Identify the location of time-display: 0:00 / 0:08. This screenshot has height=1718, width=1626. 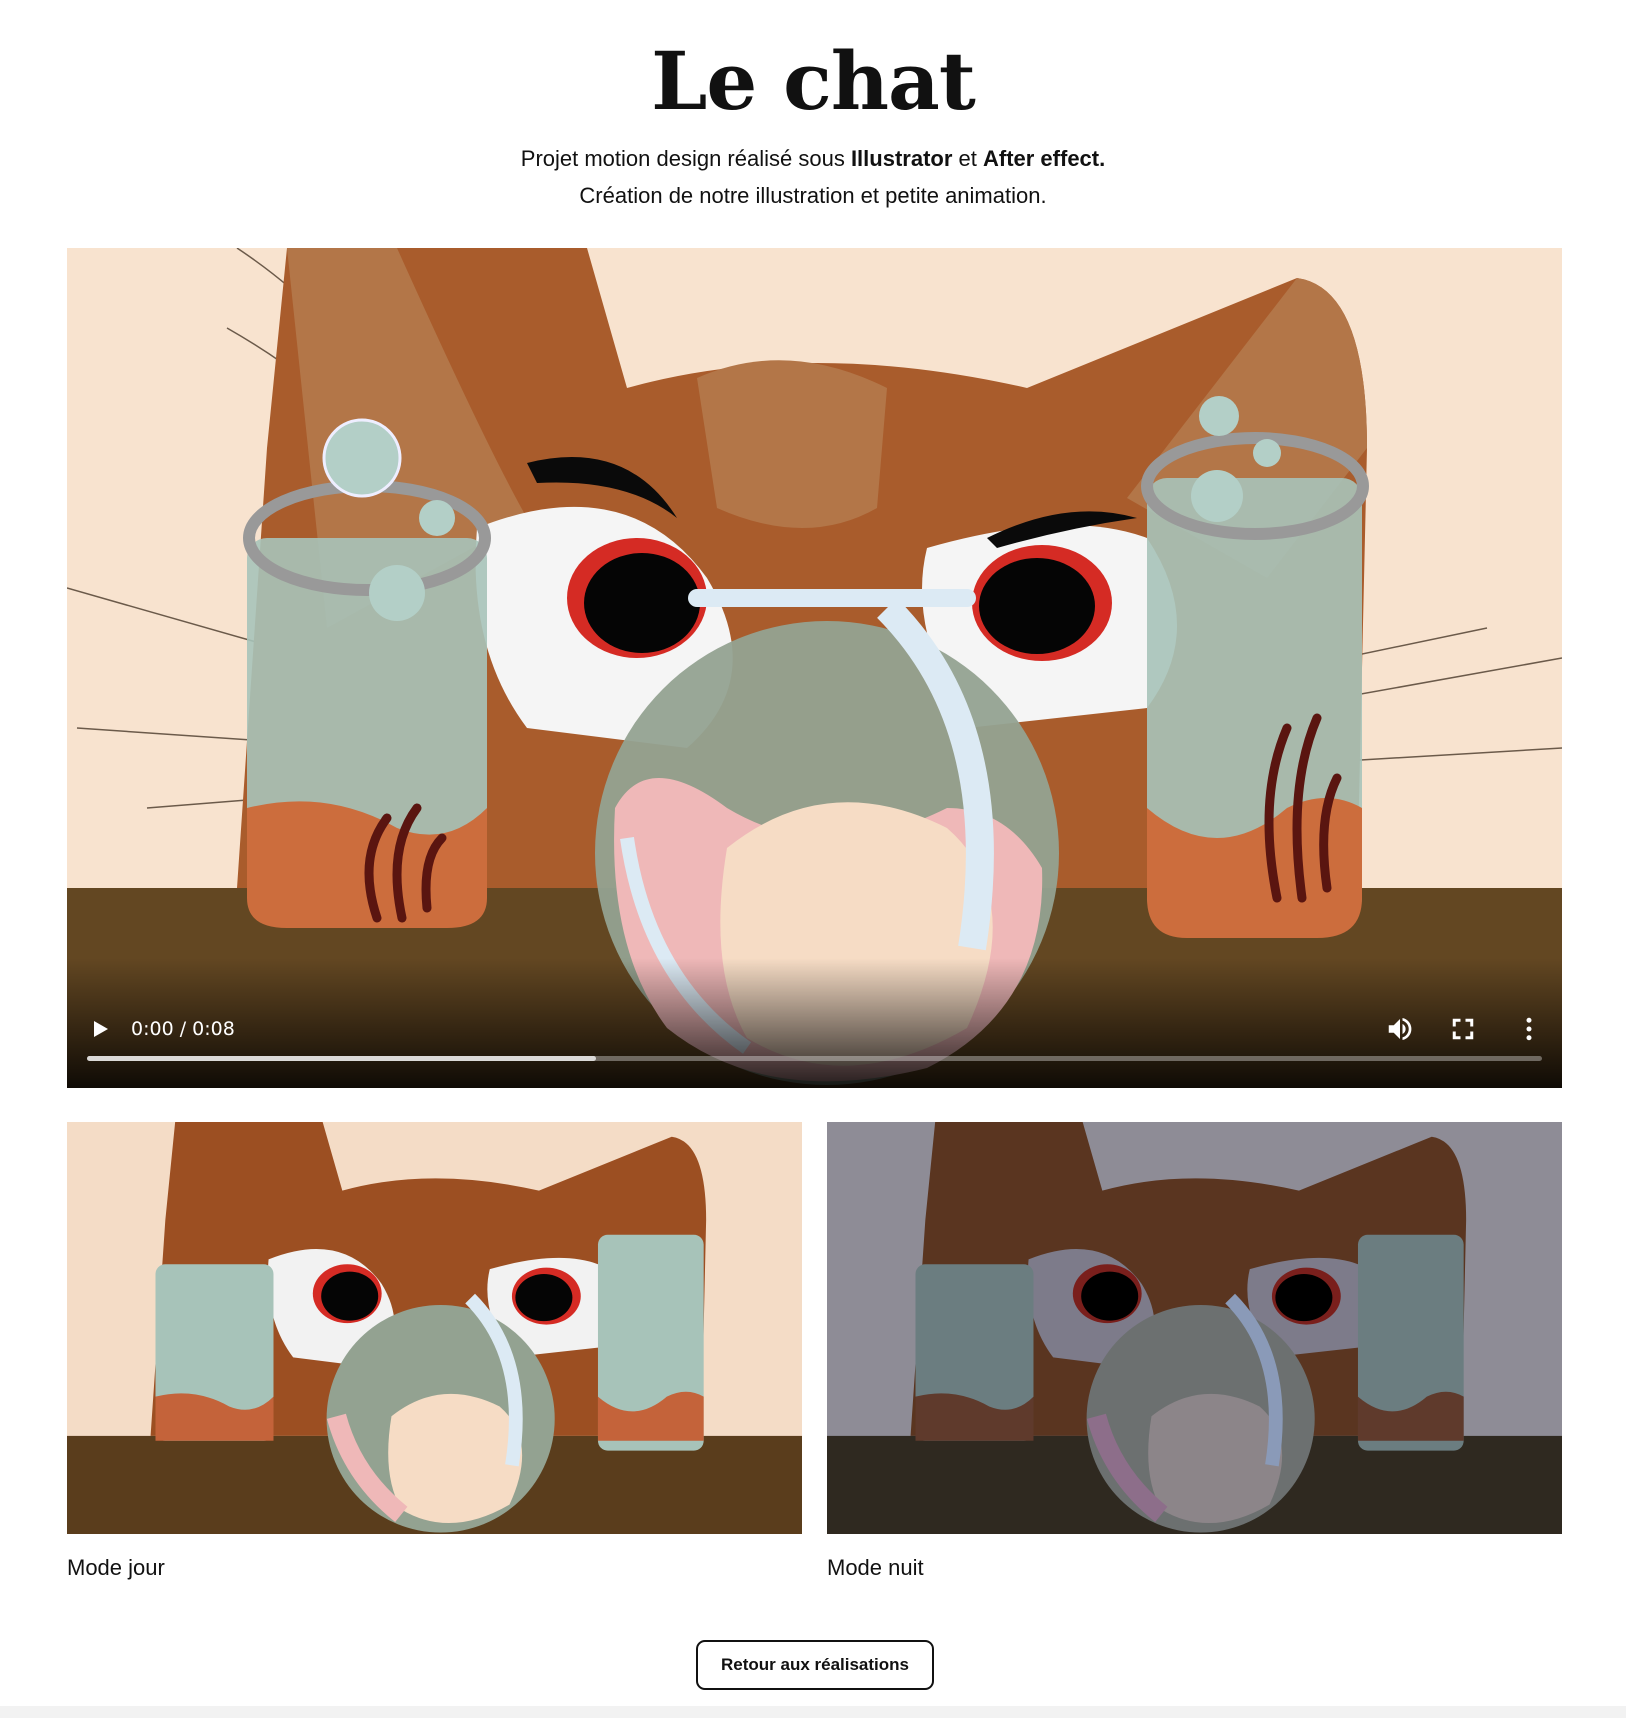
(183, 1029).